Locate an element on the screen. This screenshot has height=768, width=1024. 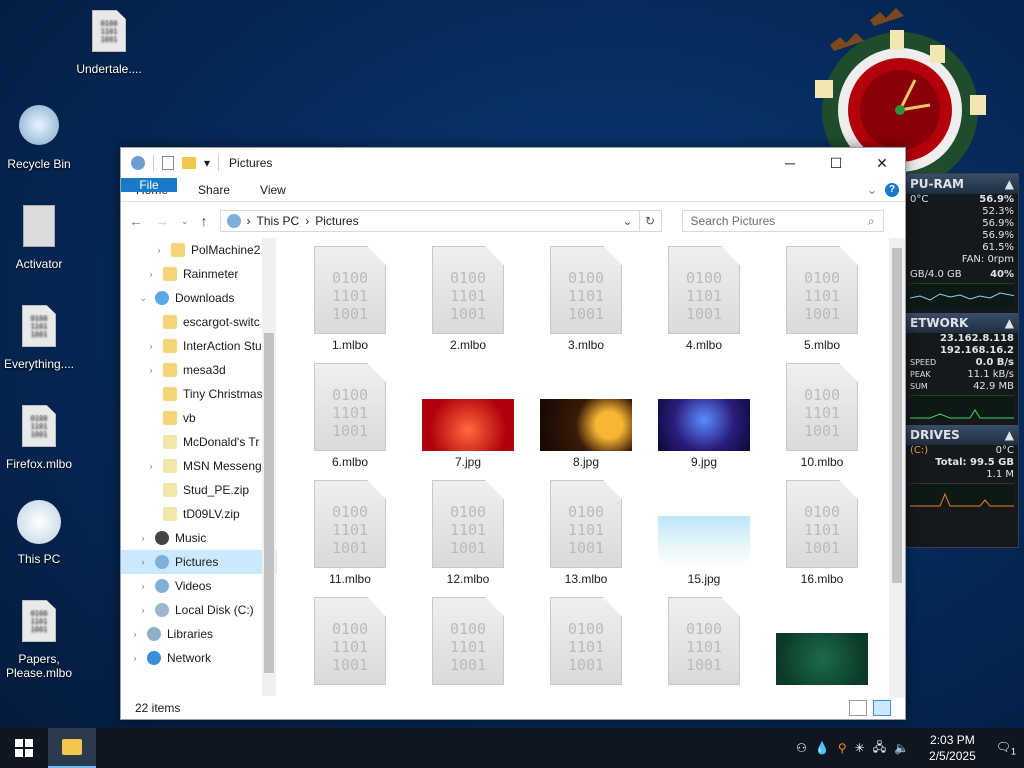
taskbar-file-explorer is located at coordinates (72, 748).